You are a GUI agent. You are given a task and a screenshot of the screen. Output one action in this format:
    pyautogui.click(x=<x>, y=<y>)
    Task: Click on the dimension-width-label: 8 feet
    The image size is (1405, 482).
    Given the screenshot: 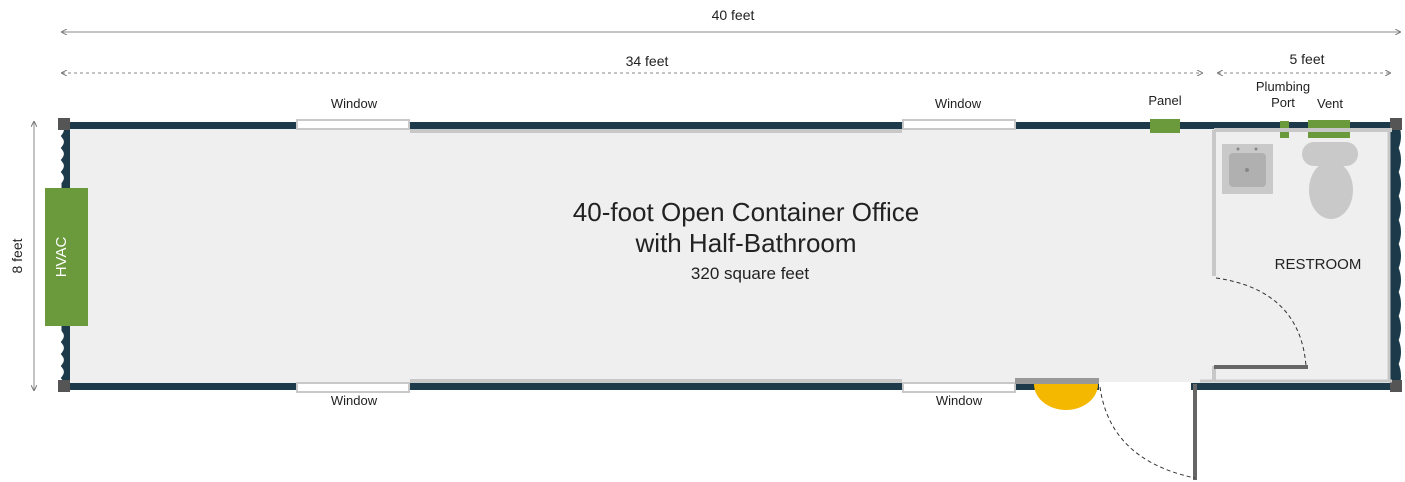 What is the action you would take?
    pyautogui.click(x=17, y=255)
    